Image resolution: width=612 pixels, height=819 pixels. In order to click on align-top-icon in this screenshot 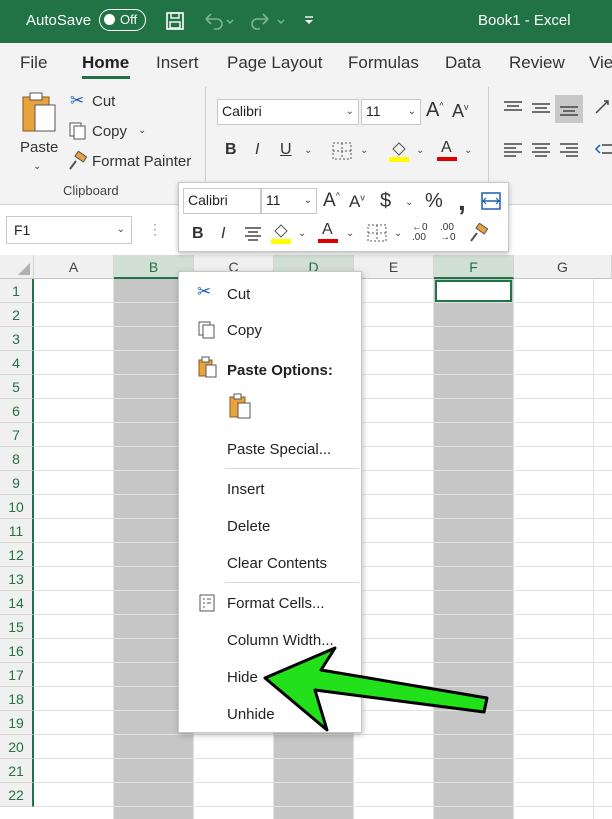, I will do `click(513, 108)`.